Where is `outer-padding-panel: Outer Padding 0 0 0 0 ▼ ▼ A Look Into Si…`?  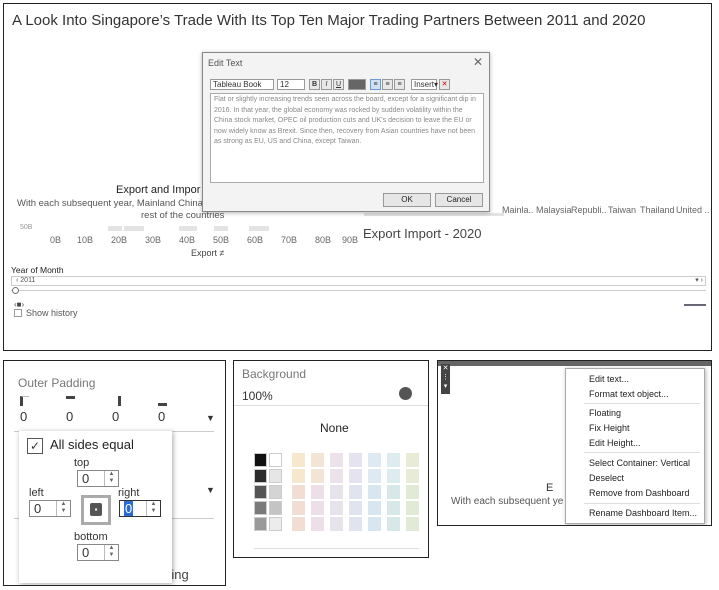
outer-padding-panel: Outer Padding 0 0 0 0 ▼ ▼ A Look Into Si… is located at coordinates (114, 473).